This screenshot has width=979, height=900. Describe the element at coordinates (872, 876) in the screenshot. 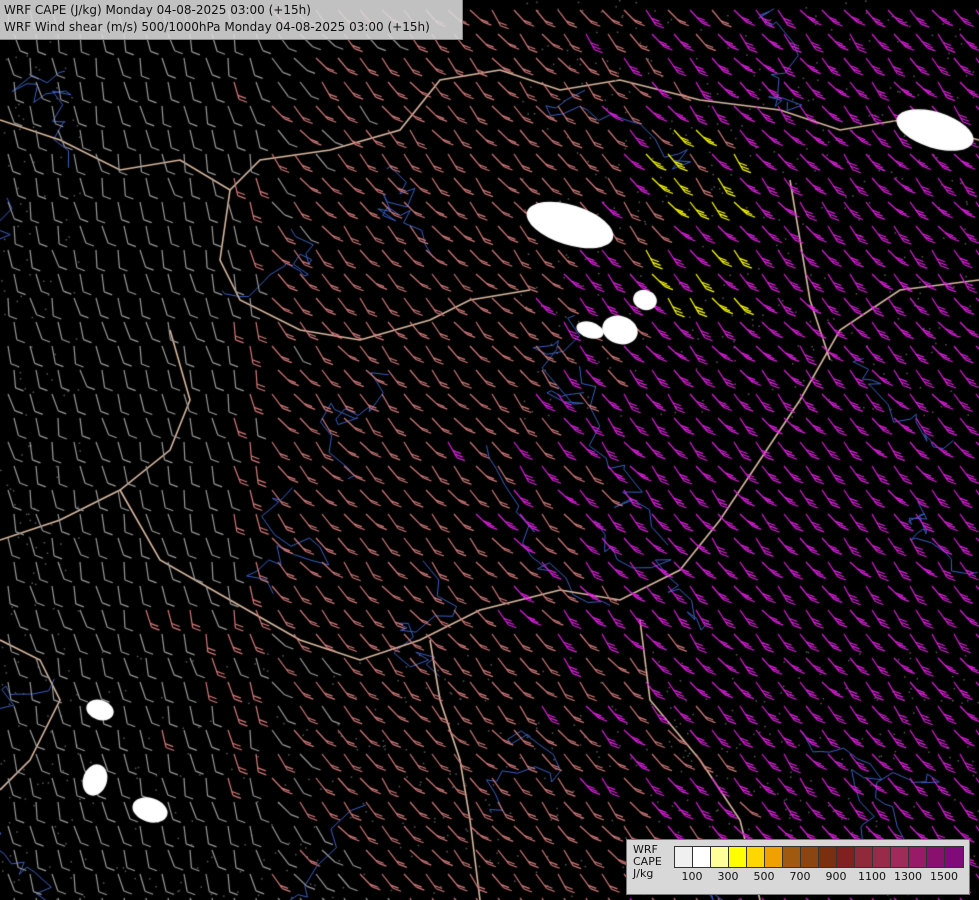

I see `legend-tick: 1100` at that location.